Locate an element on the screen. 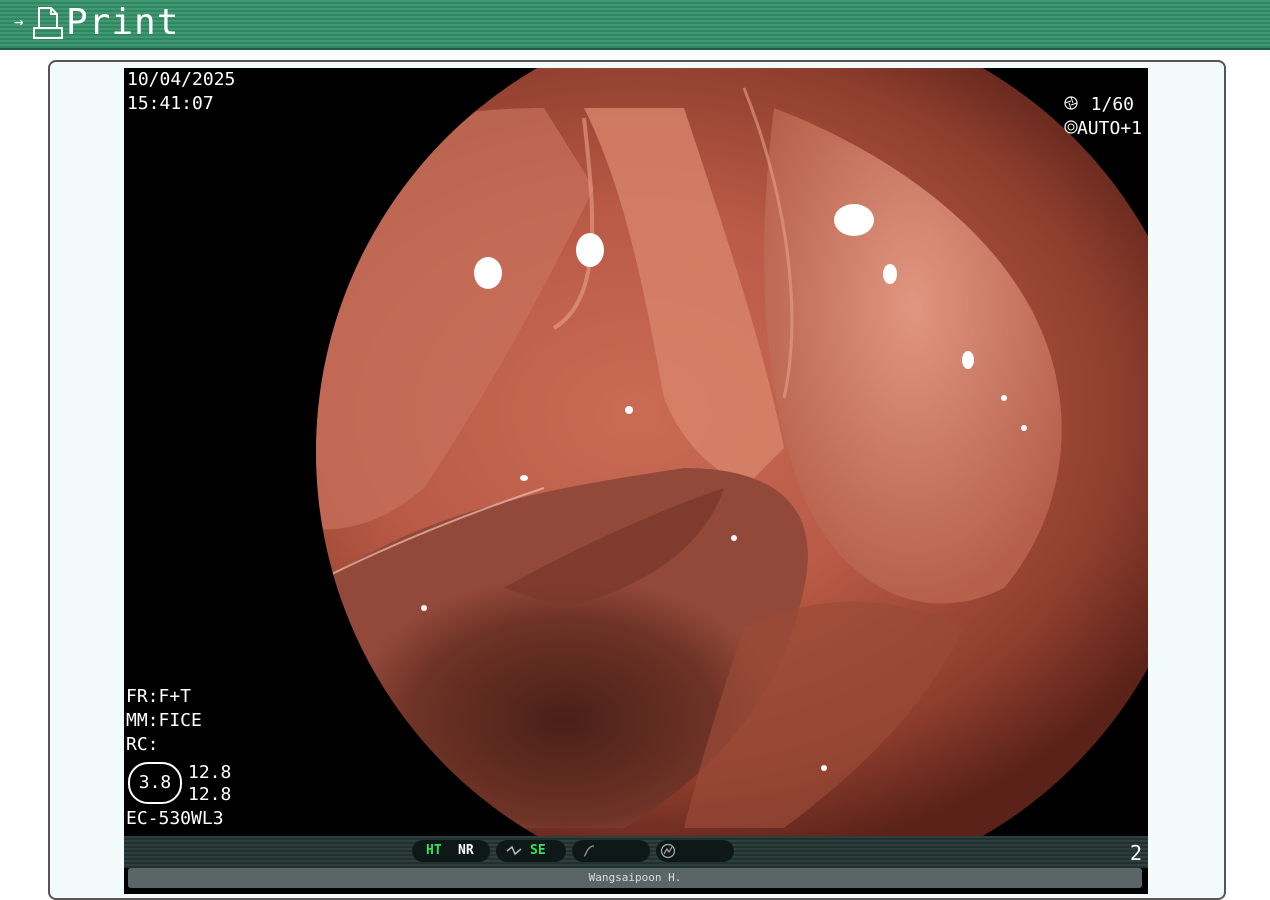 The width and height of the screenshot is (1270, 900). se-pill: SE is located at coordinates (531, 851).